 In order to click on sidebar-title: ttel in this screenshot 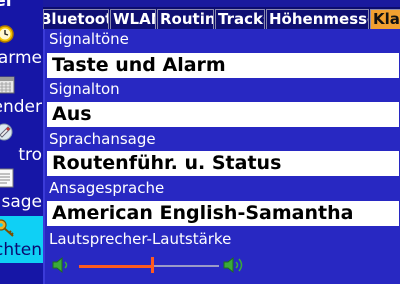, I will do `click(6, 5)`.